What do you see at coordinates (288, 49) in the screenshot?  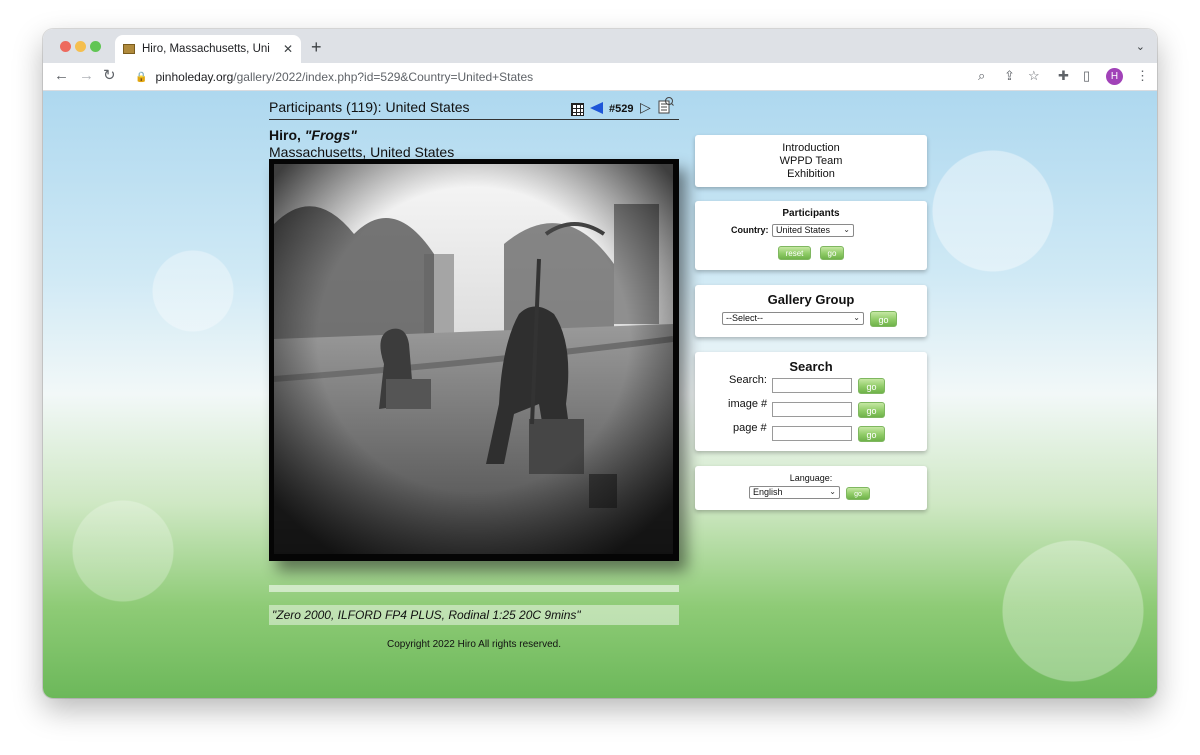 I see `tab-close-icon: ✕` at bounding box center [288, 49].